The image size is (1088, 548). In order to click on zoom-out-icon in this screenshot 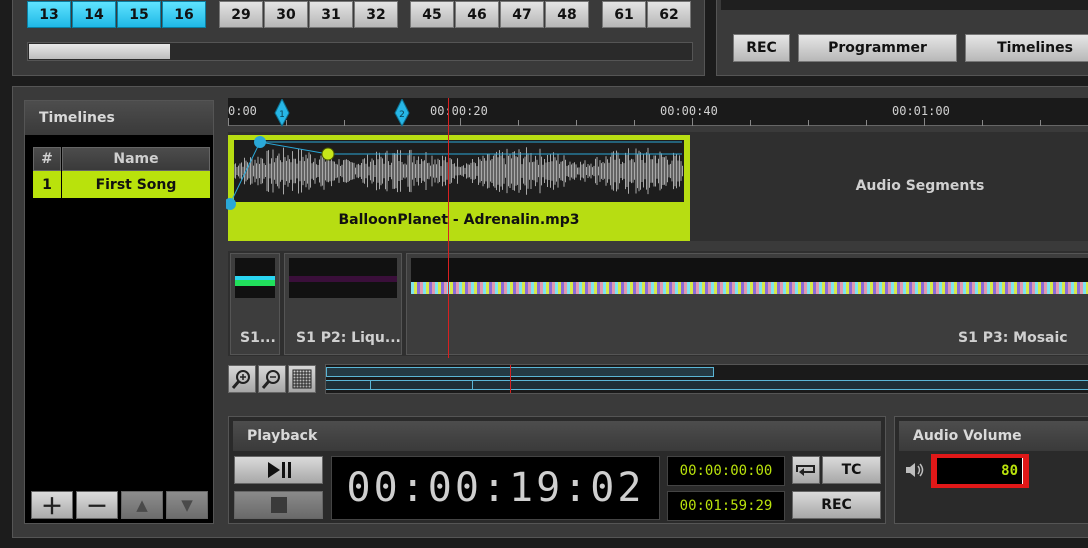, I will do `click(270, 379)`.